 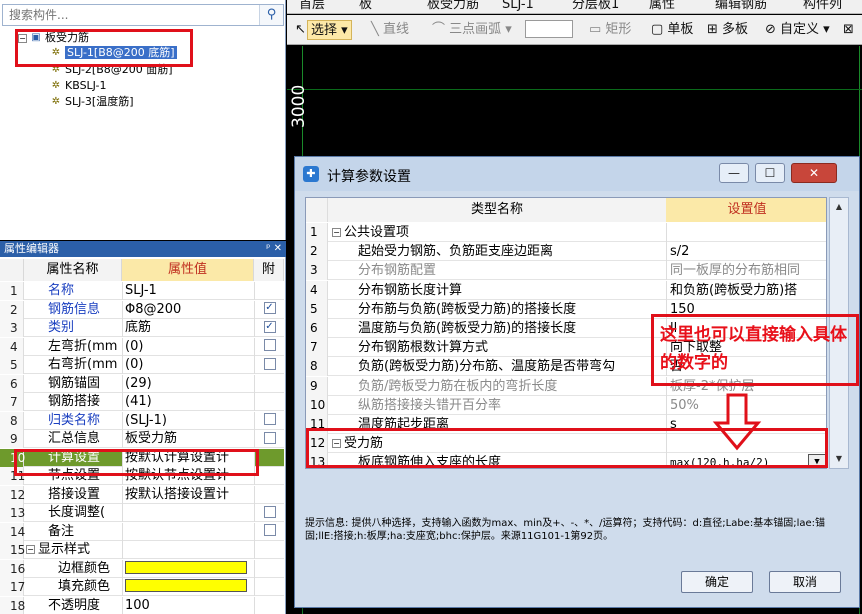 What do you see at coordinates (138, 327) in the screenshot?
I see `property-value: 底筋` at bounding box center [138, 327].